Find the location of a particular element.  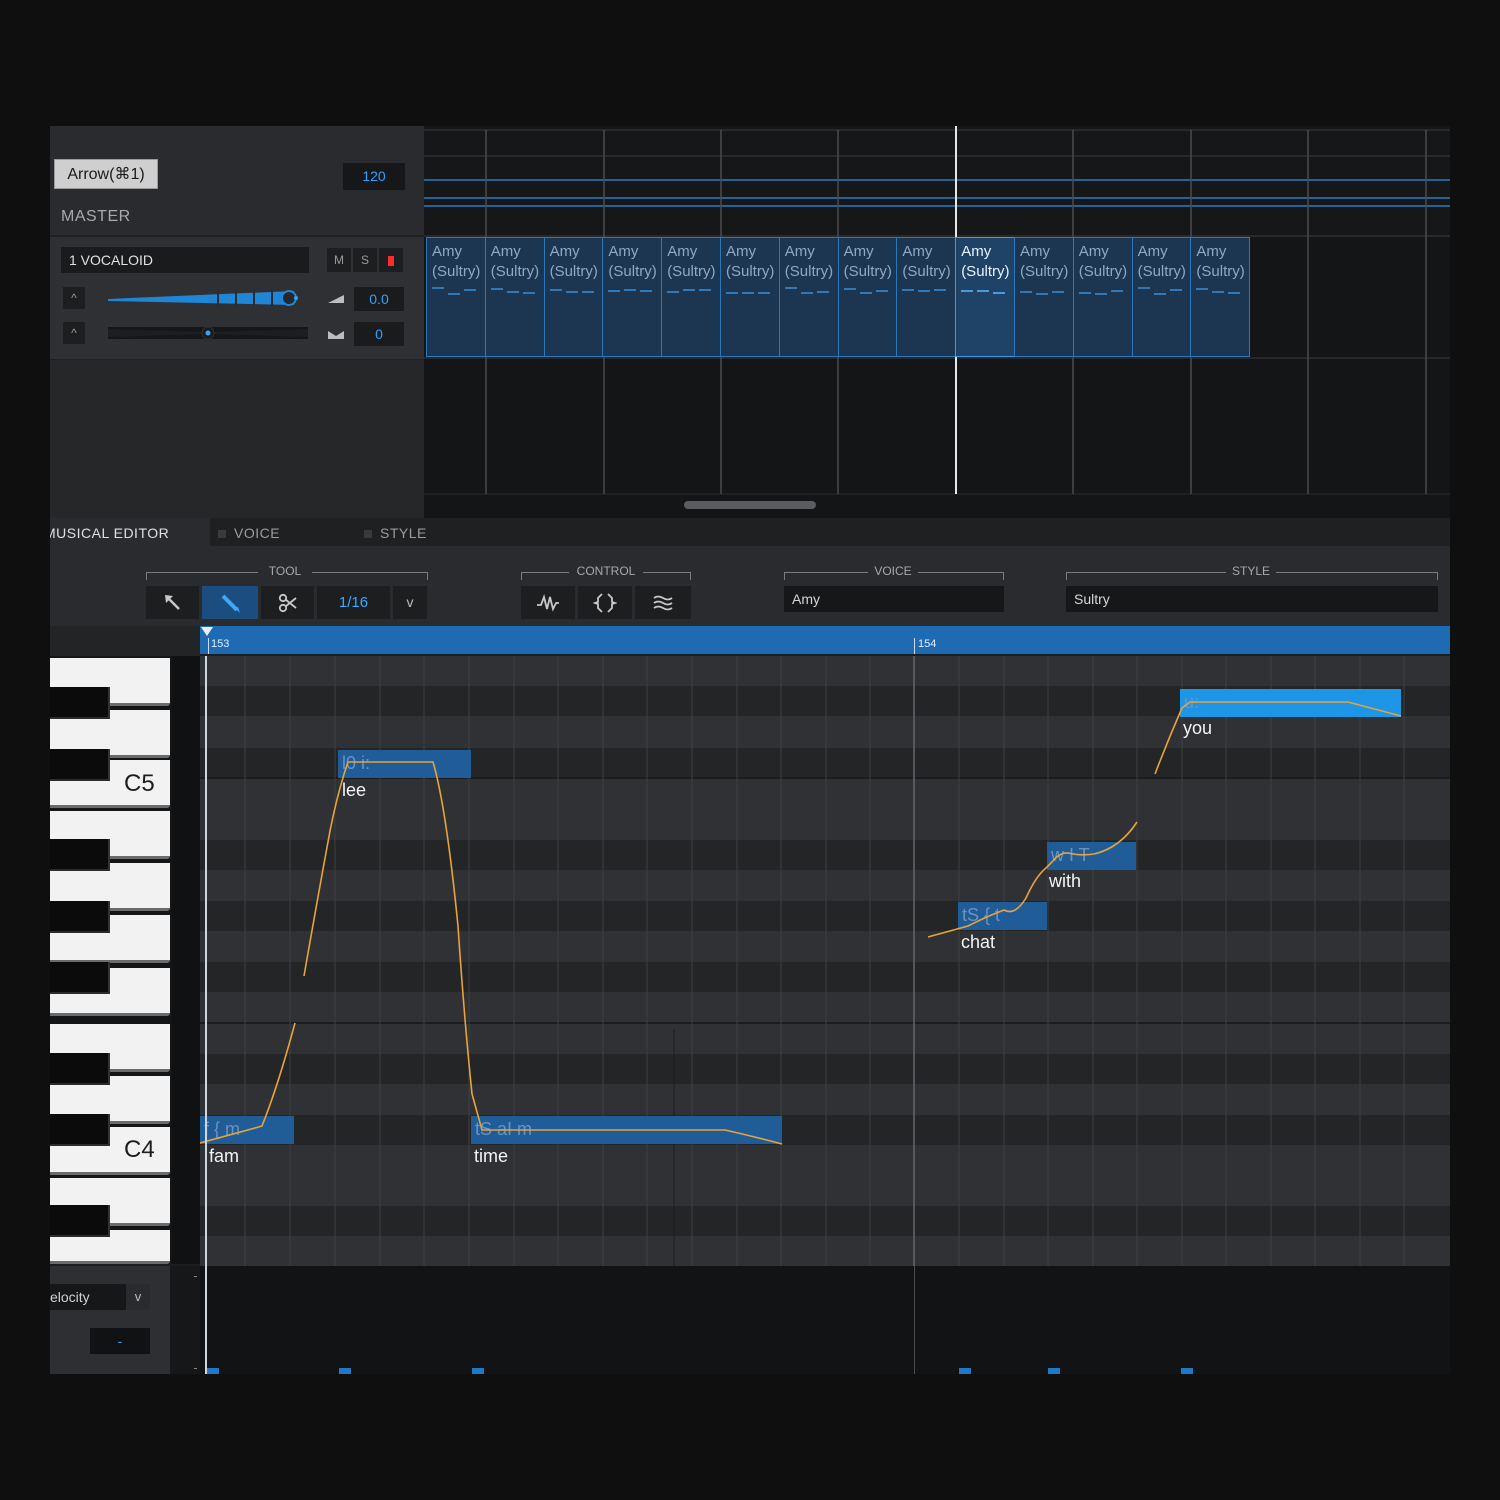

pan-fader is located at coordinates (208, 333).